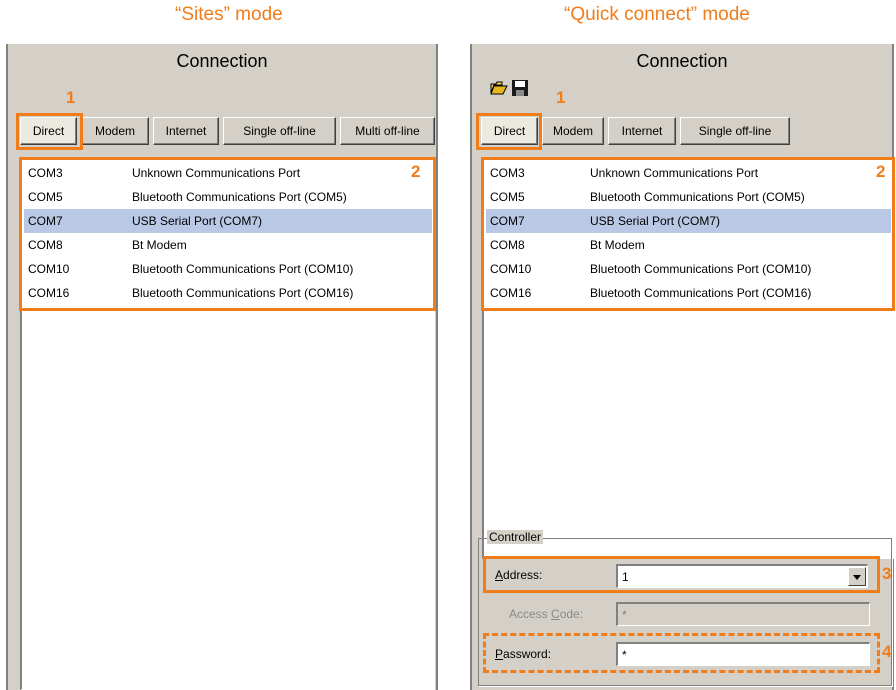 This screenshot has height=690, width=896. Describe the element at coordinates (387, 131) in the screenshot. I see `tab-multi-offline: Multi off-line` at that location.